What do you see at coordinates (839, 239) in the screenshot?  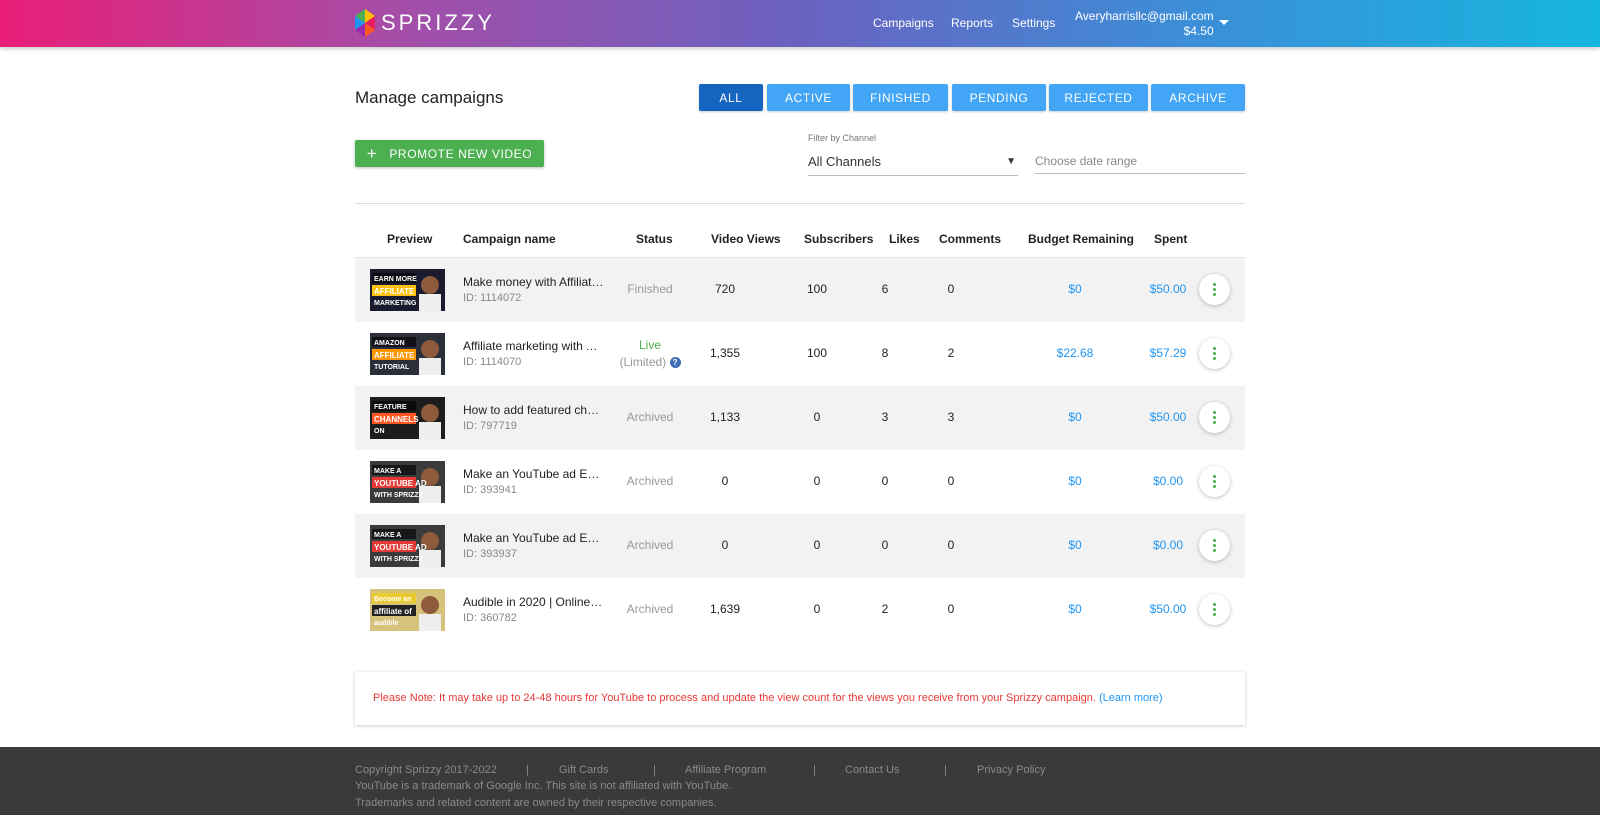 I see `col-subscribers: Subscribers` at bounding box center [839, 239].